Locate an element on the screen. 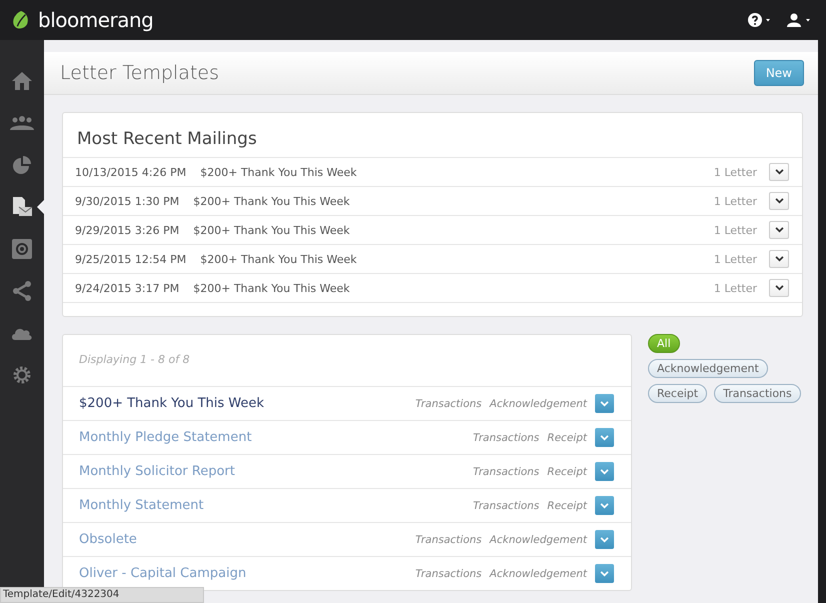 This screenshot has width=826, height=603. url-tooltip: Template/Edit/4322304 is located at coordinates (102, 595).